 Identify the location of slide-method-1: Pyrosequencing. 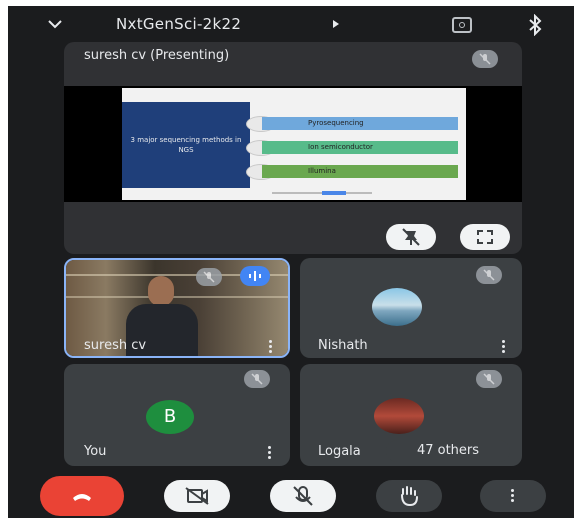
(360, 123).